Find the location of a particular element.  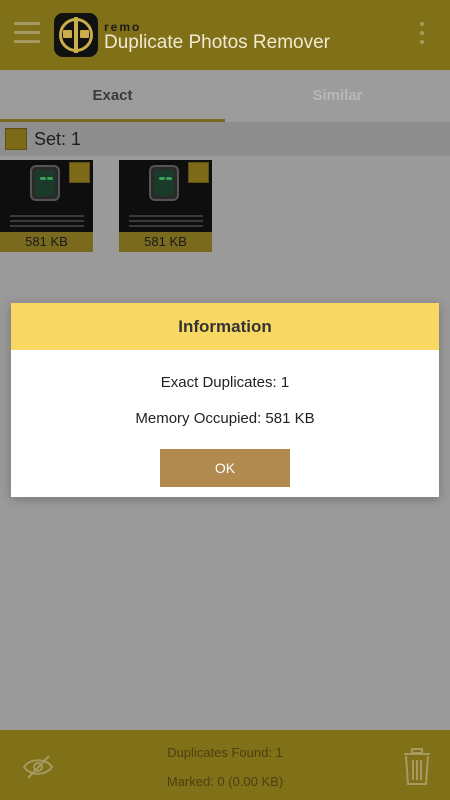

tab-bar: Exact Similar is located at coordinates (225, 96).